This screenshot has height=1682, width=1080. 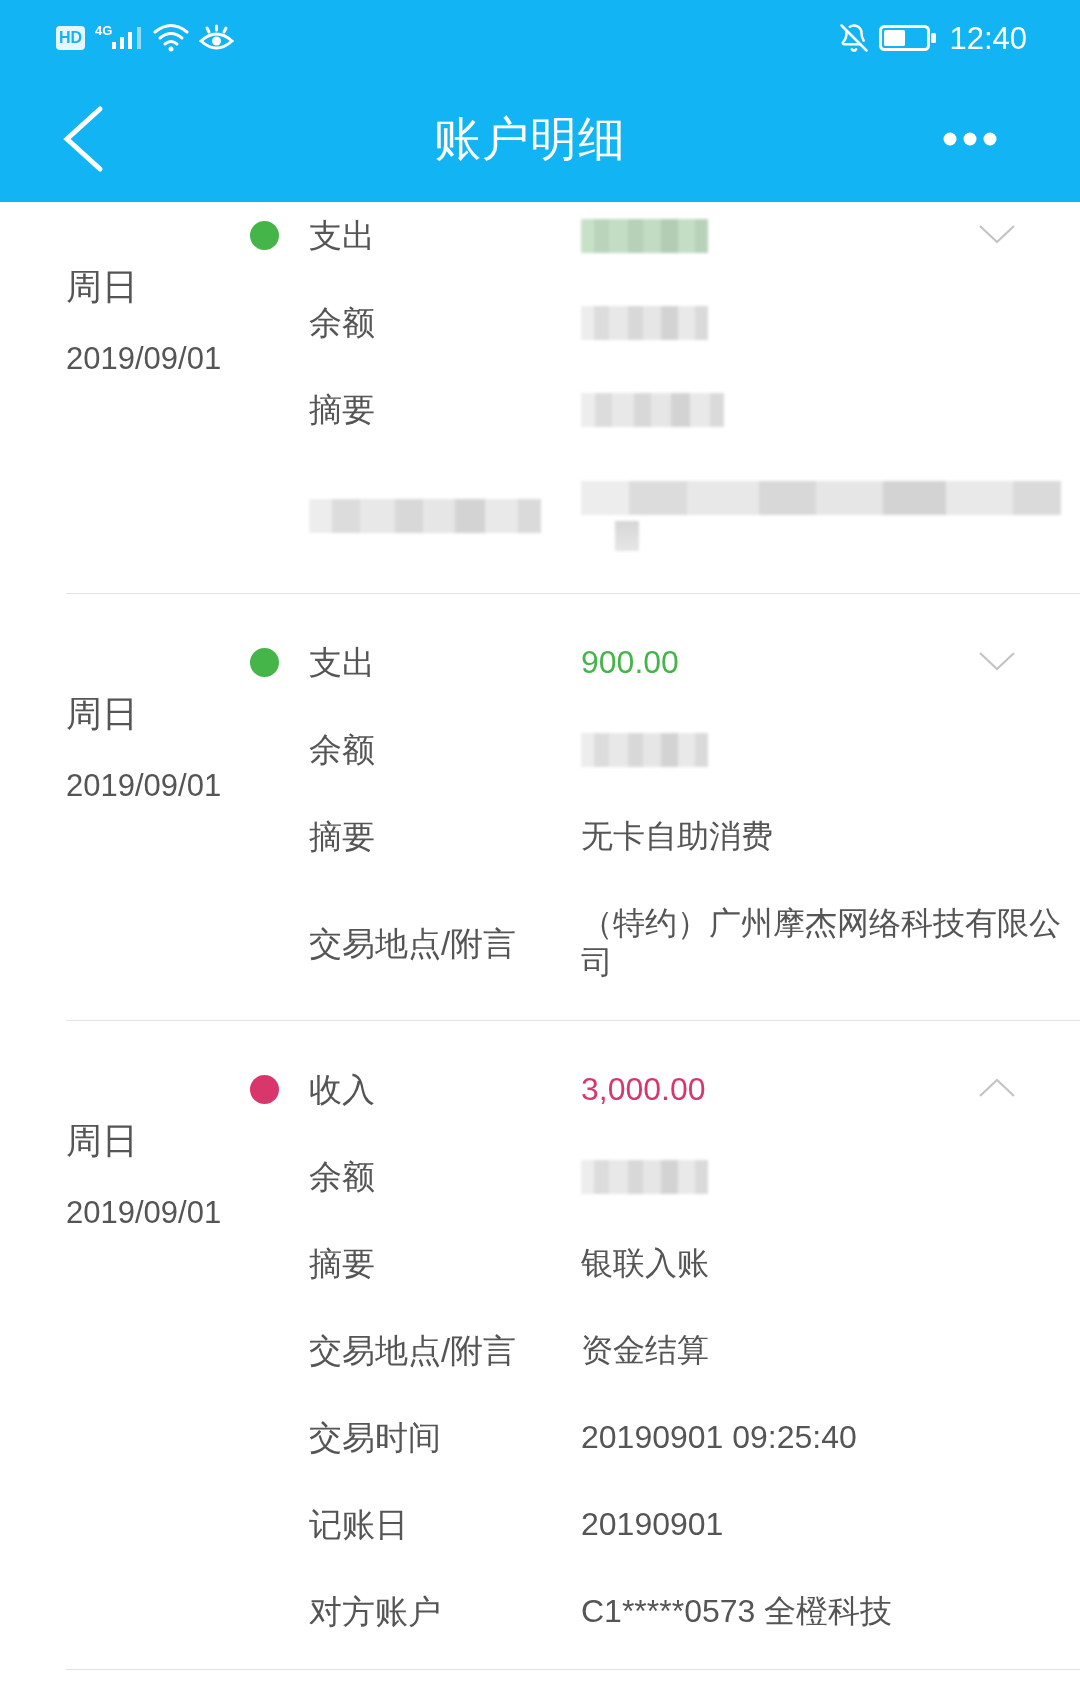 I want to click on field-value: 资金结算, so click(x=645, y=1350).